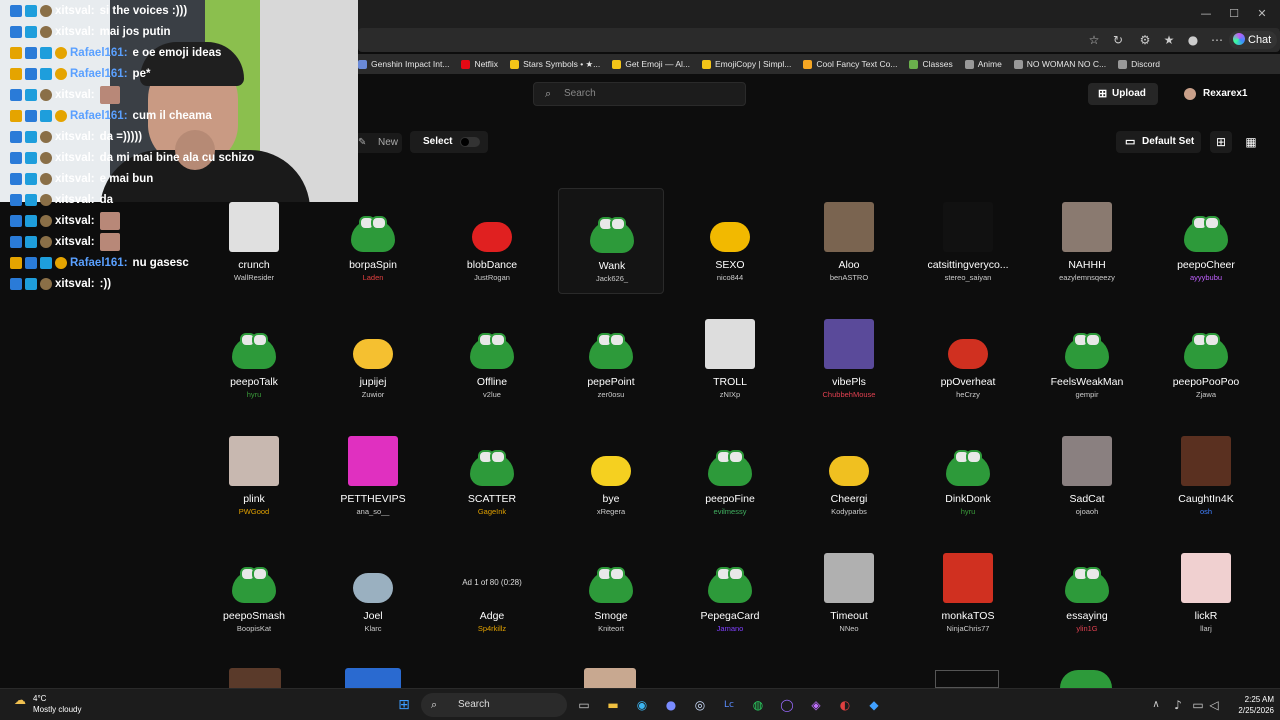 This screenshot has height=720, width=1280. Describe the element at coordinates (611, 592) in the screenshot. I see `emote-card: Smoge Kniteort` at that location.